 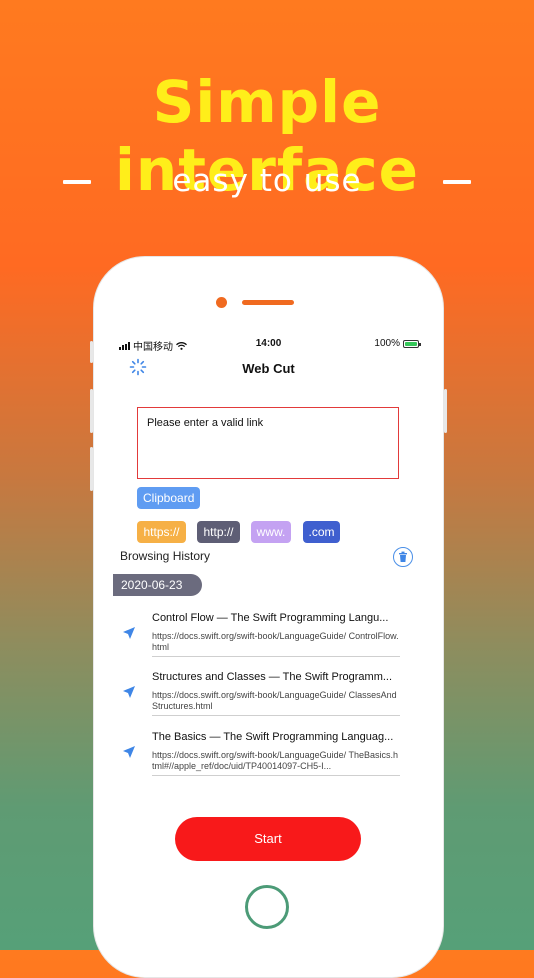 I want to click on battery-icon, so click(x=412, y=343).